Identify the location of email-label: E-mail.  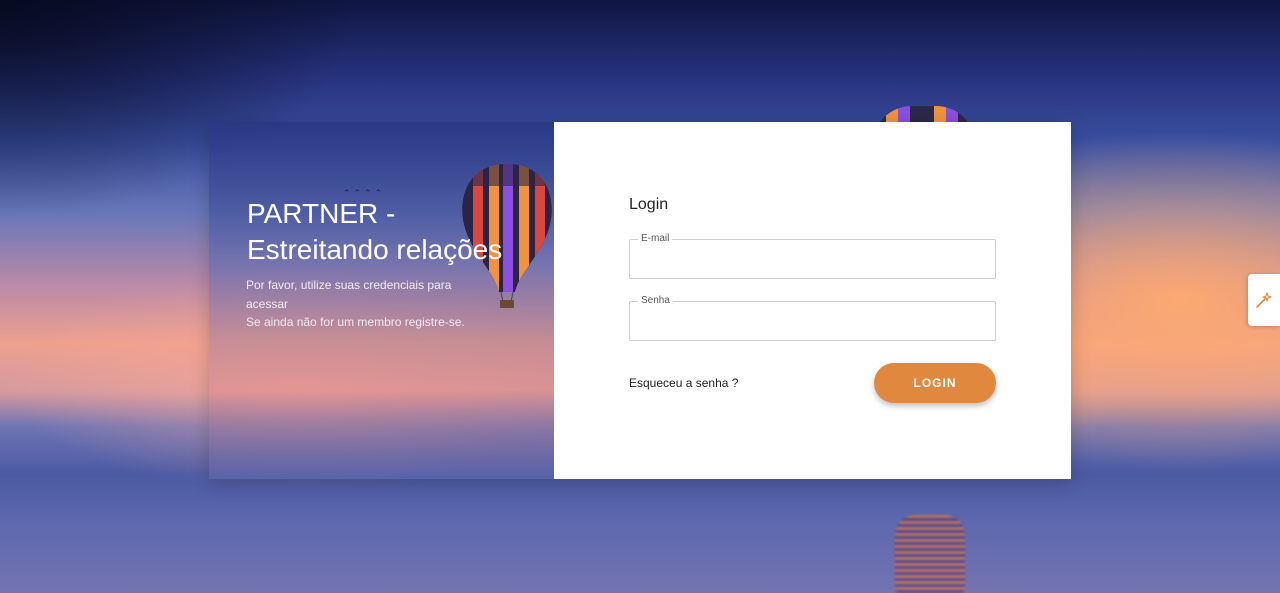
(655, 239).